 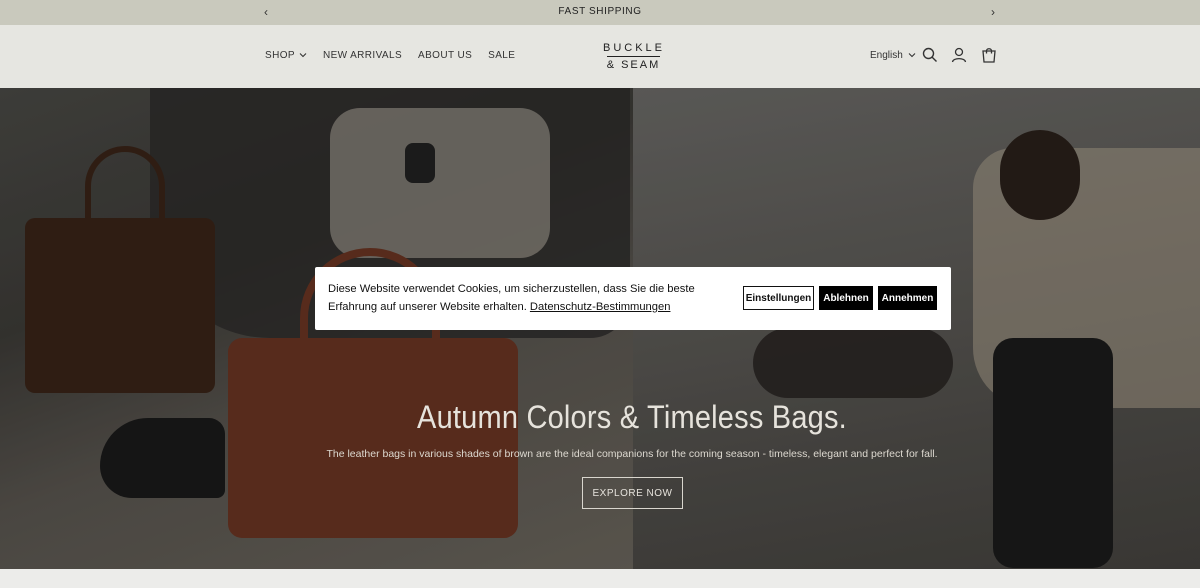 What do you see at coordinates (632, 418) in the screenshot?
I see `hero-title: Autumn Colors & Timeless Bags.` at bounding box center [632, 418].